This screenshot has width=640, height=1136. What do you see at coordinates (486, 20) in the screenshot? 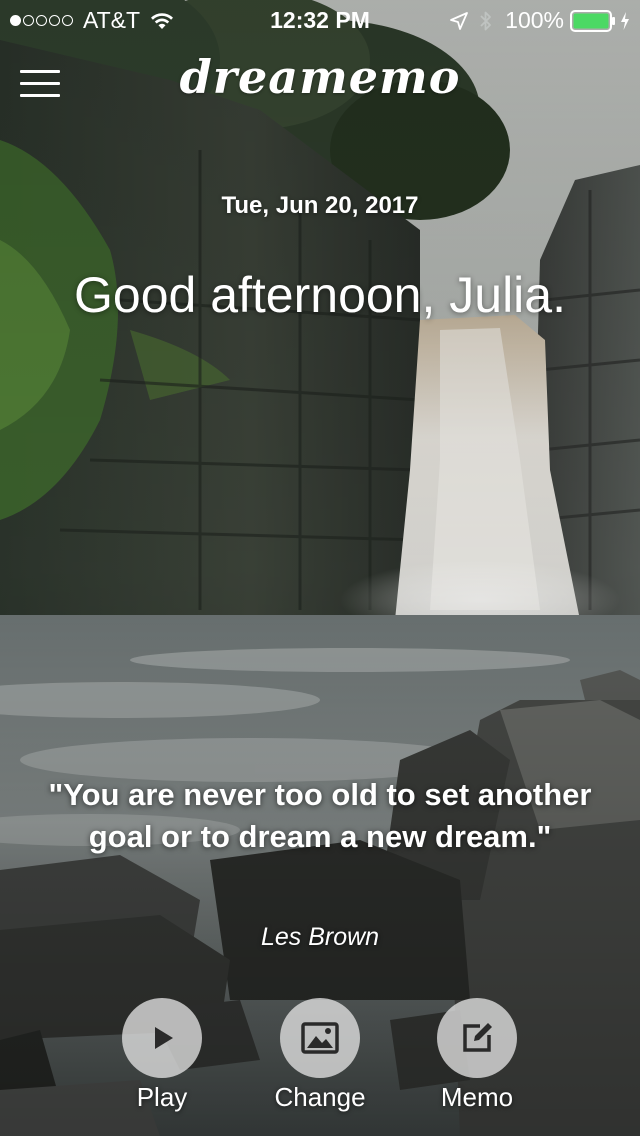
I see `bluetooth-icon` at bounding box center [486, 20].